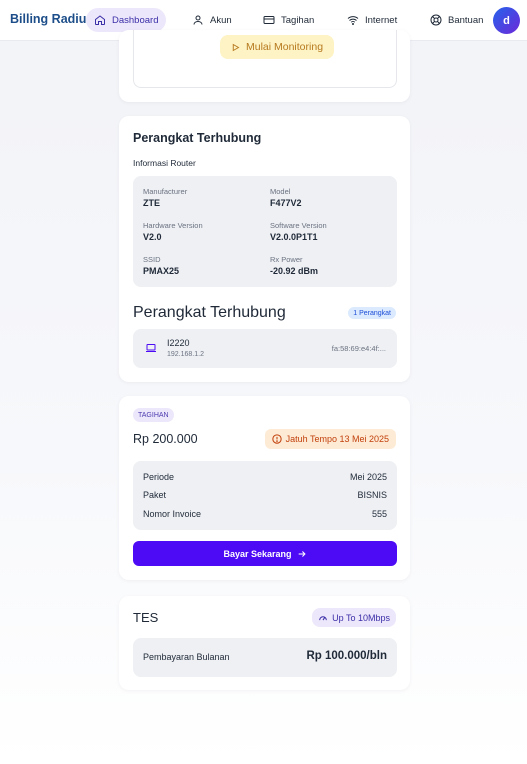  I want to click on field-label: Rx Power, so click(286, 259).